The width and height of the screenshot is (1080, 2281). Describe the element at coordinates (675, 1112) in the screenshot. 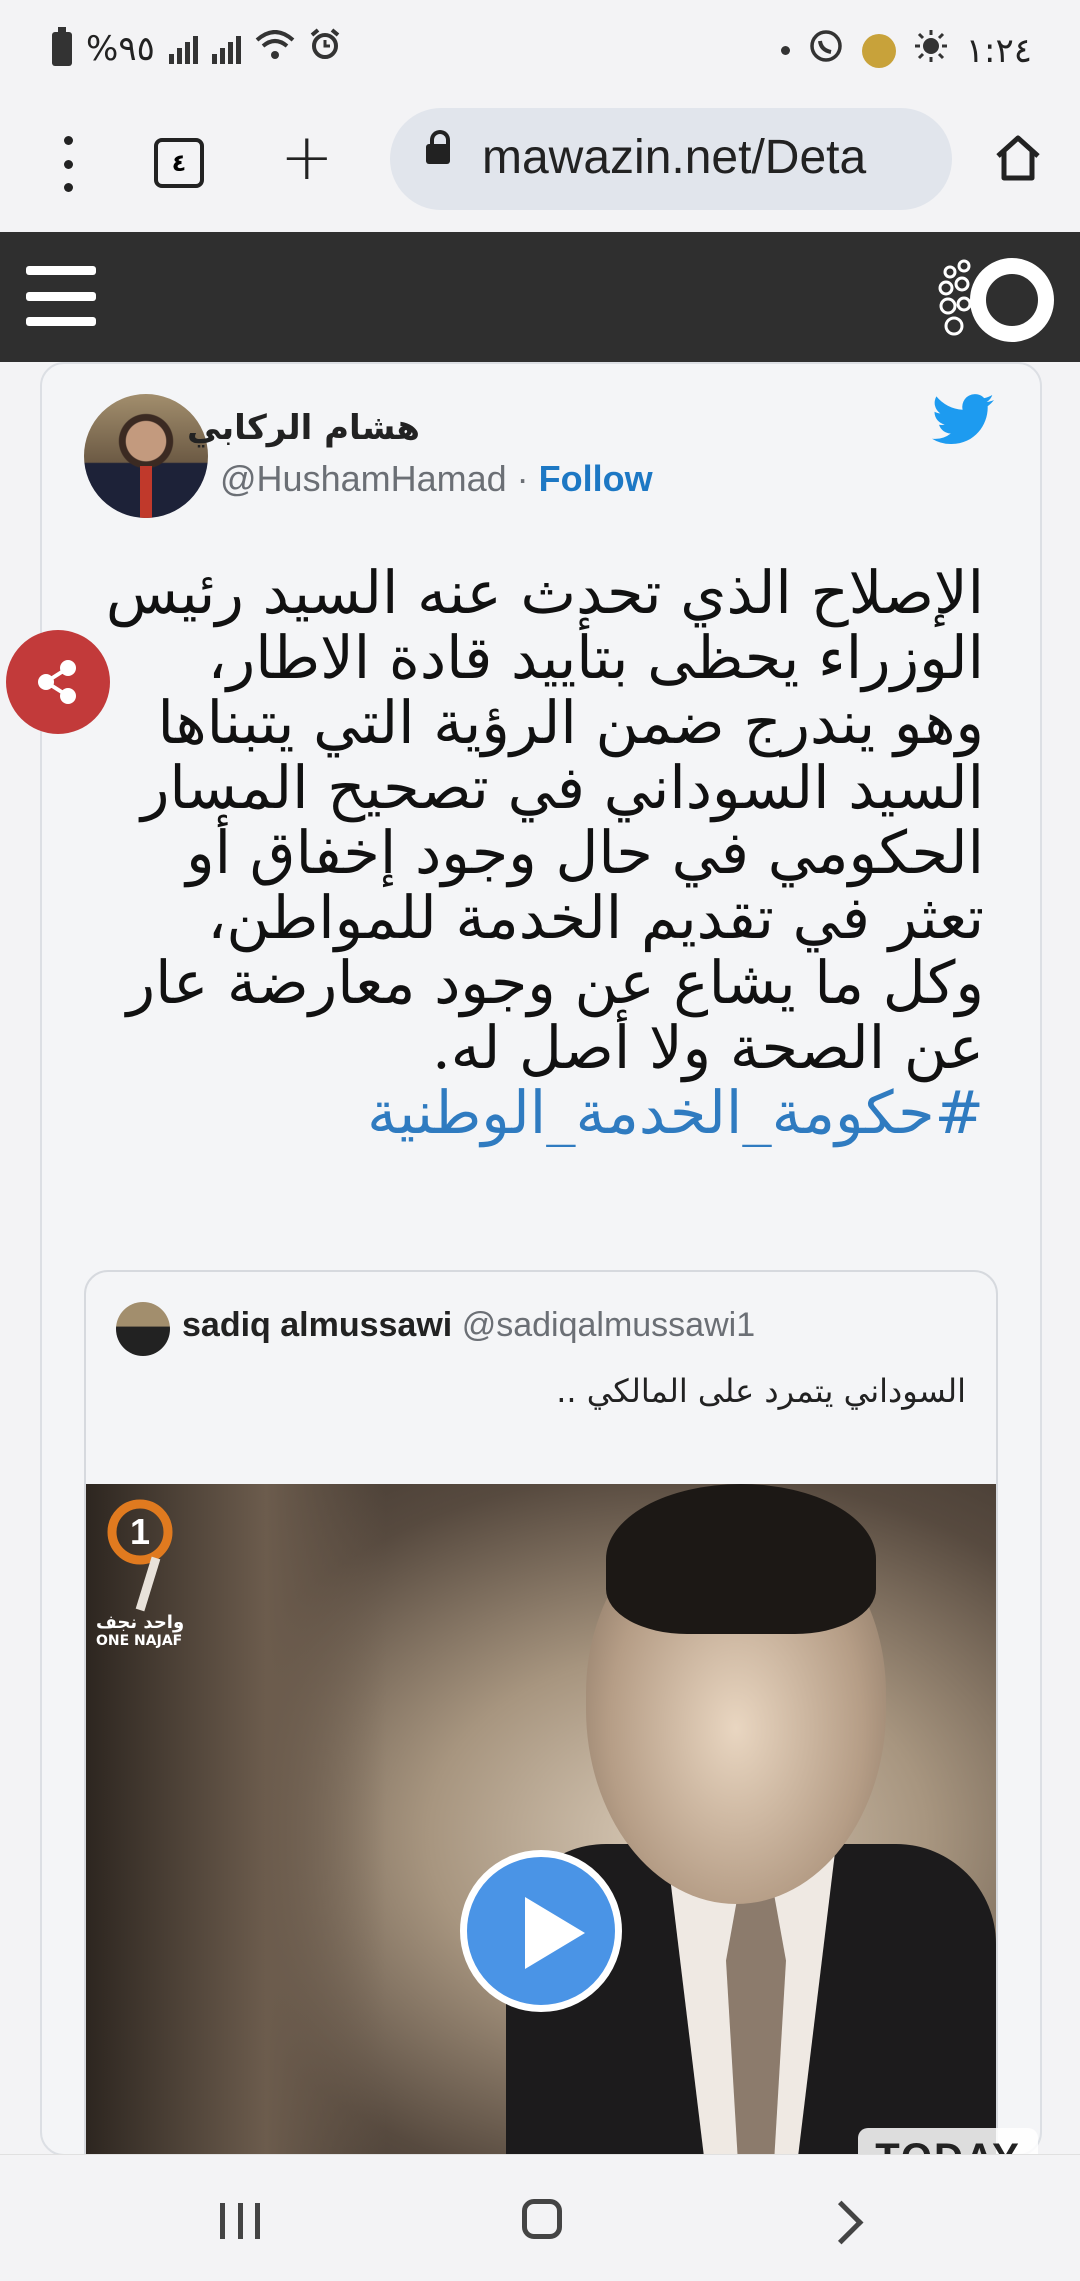

I see `hashtag-link: #حكومة_الخدمة_الوطنية` at that location.